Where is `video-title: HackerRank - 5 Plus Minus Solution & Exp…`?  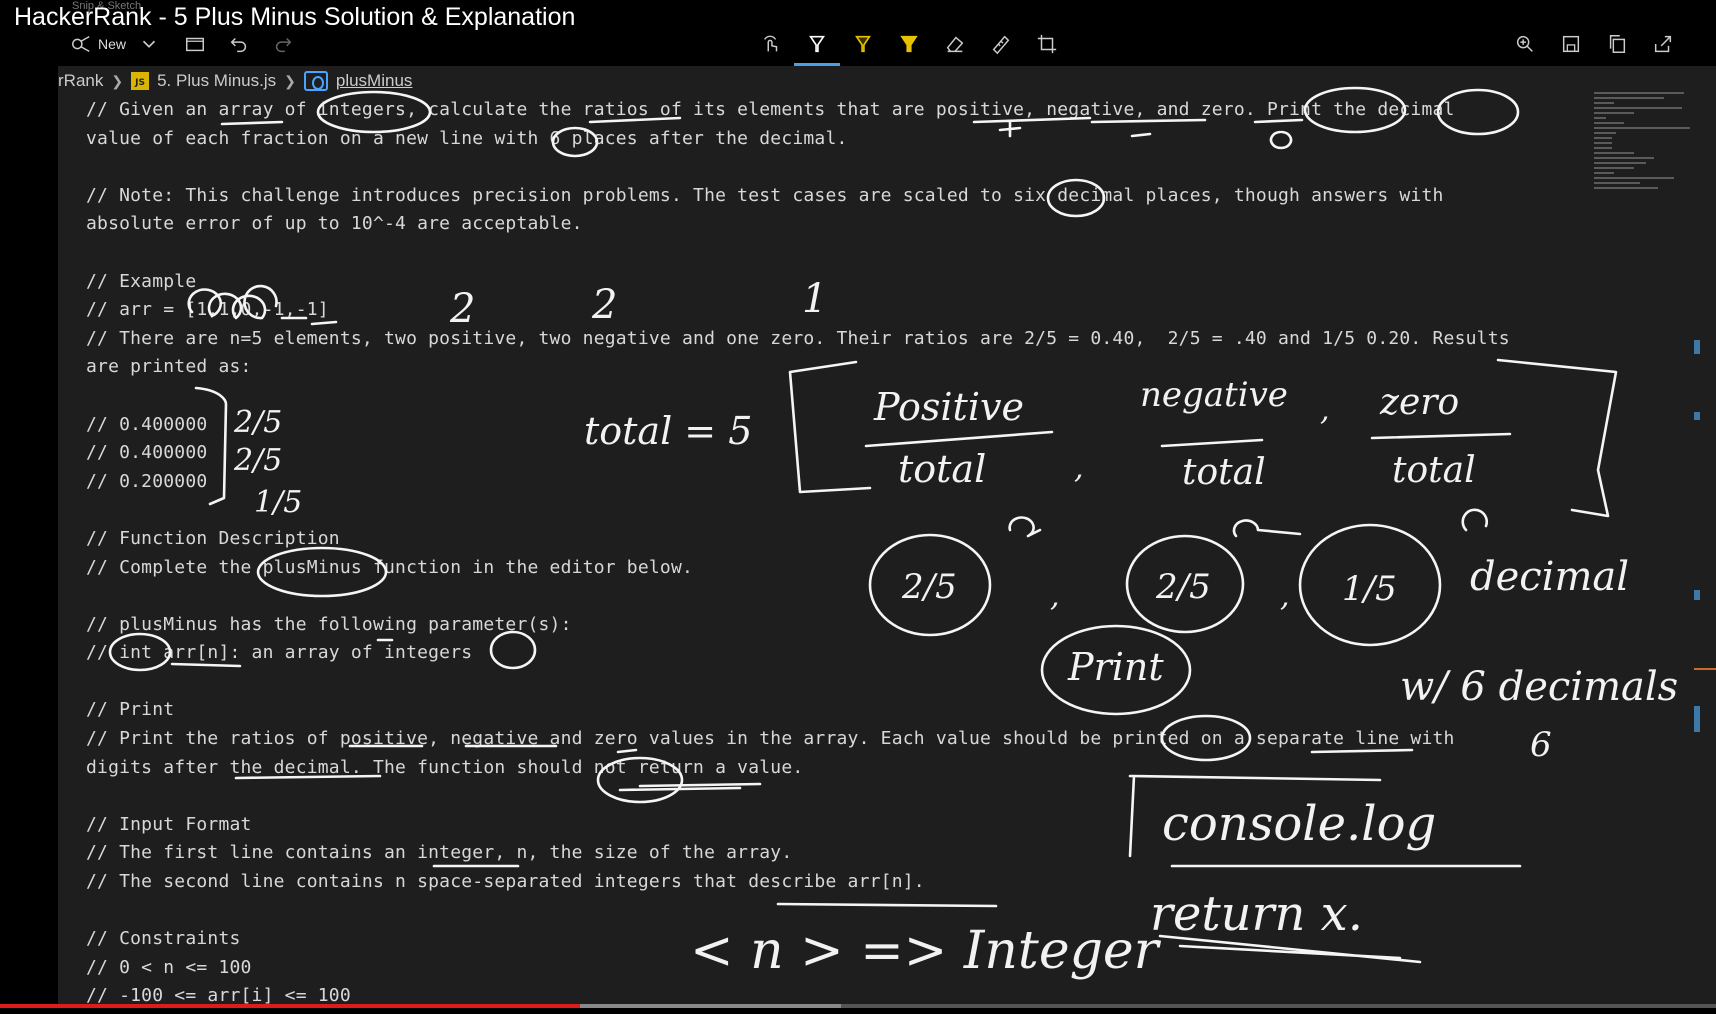
video-title: HackerRank - 5 Plus Minus Solution & Exp… is located at coordinates (295, 17).